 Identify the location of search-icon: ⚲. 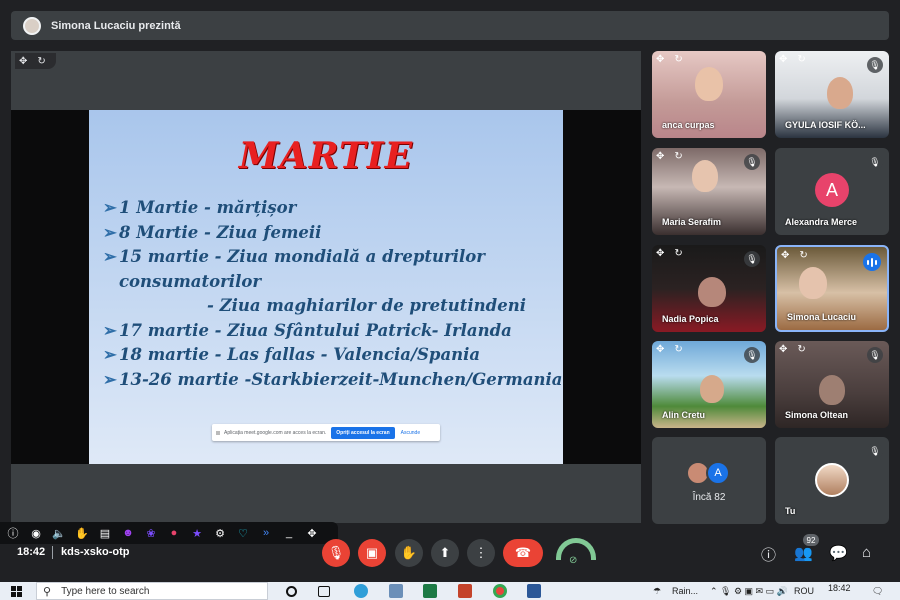
(47, 591).